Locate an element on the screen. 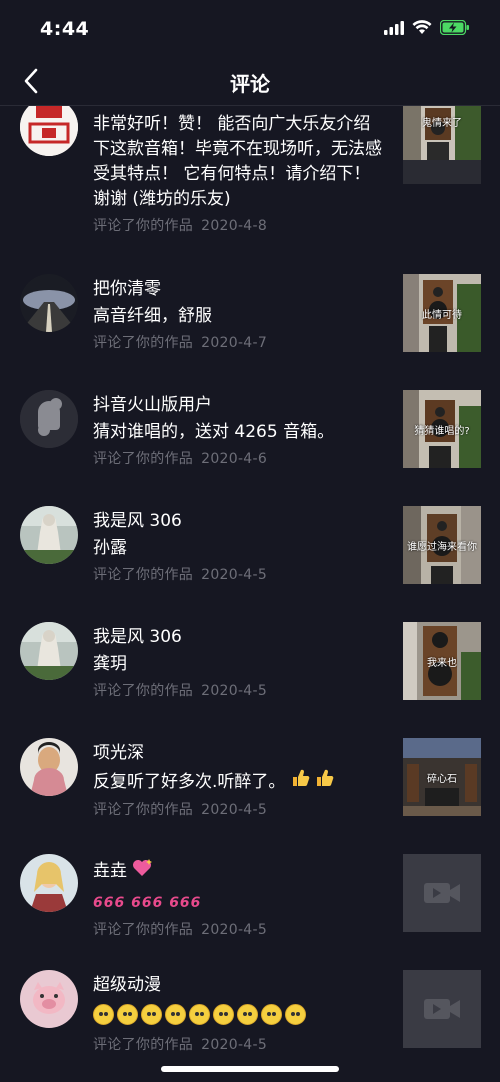  video-thumbnail: 谁愿过海来看你 is located at coordinates (442, 545).